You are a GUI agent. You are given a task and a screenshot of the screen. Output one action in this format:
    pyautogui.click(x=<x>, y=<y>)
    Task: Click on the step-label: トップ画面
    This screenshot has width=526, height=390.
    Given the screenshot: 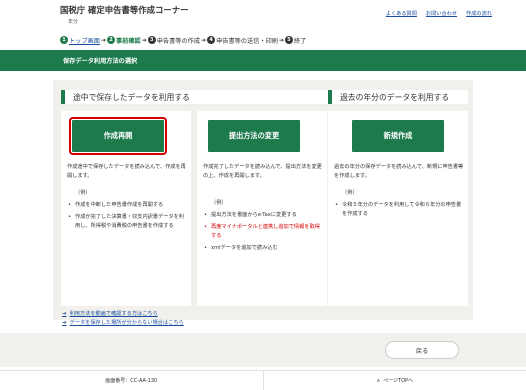 What is the action you would take?
    pyautogui.click(x=84, y=41)
    